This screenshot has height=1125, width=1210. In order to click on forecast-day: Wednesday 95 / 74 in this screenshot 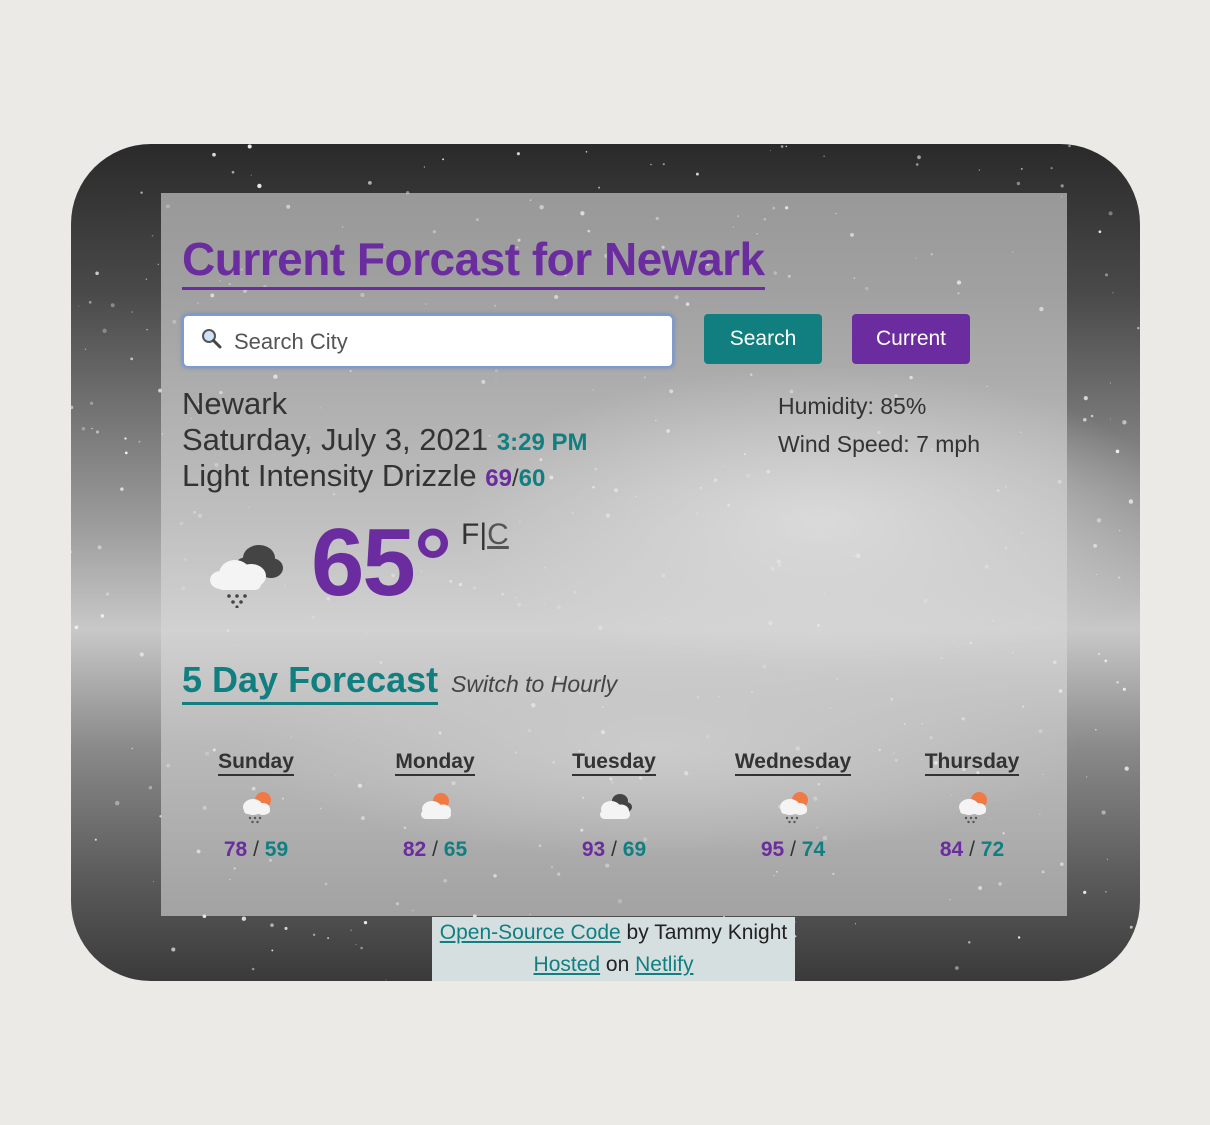, I will do `click(793, 806)`.